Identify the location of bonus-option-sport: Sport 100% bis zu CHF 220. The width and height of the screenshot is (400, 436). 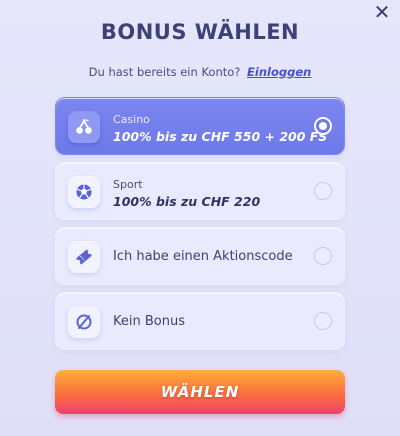
(200, 191).